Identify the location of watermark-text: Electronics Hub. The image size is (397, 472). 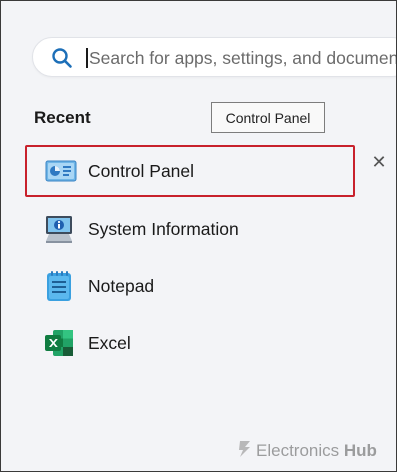
(316, 450).